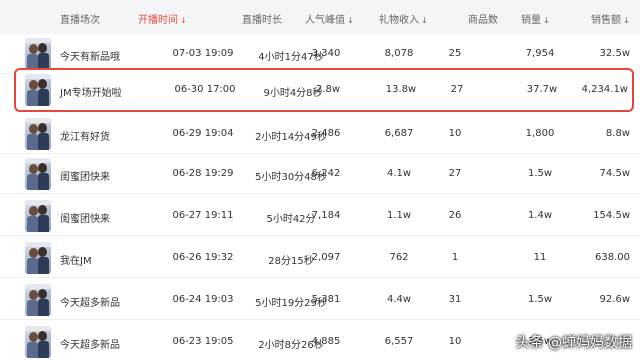  What do you see at coordinates (183, 20) in the screenshot?
I see `sort-desc-icon: ↓` at bounding box center [183, 20].